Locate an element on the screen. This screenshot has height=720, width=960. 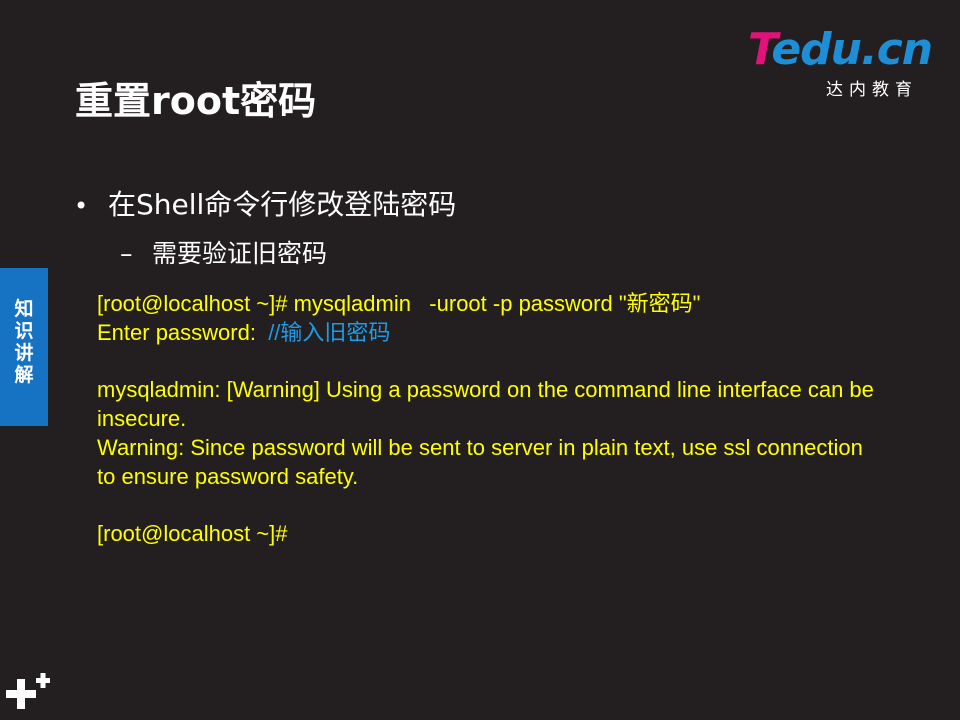
terminal-comment: //输入旧密码 is located at coordinates (329, 332).